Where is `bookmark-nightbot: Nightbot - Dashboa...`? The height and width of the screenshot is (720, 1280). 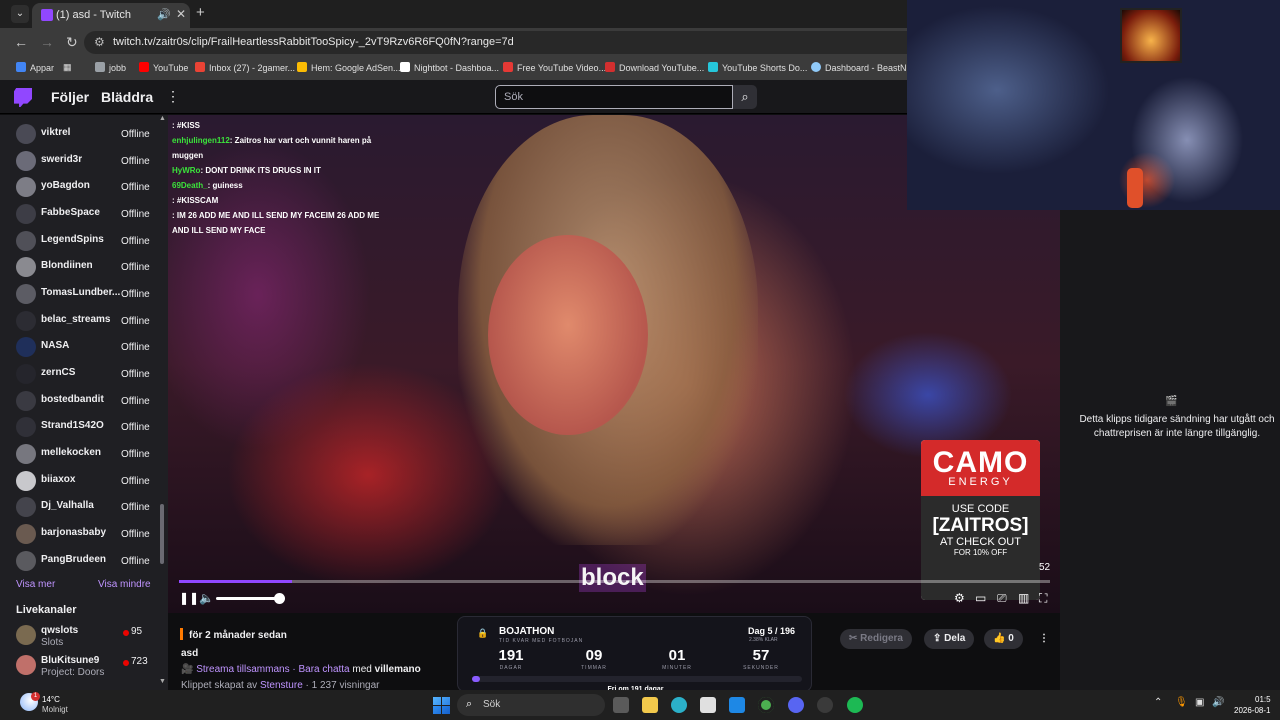
bookmark-nightbot: Nightbot - Dashboa... is located at coordinates (449, 67).